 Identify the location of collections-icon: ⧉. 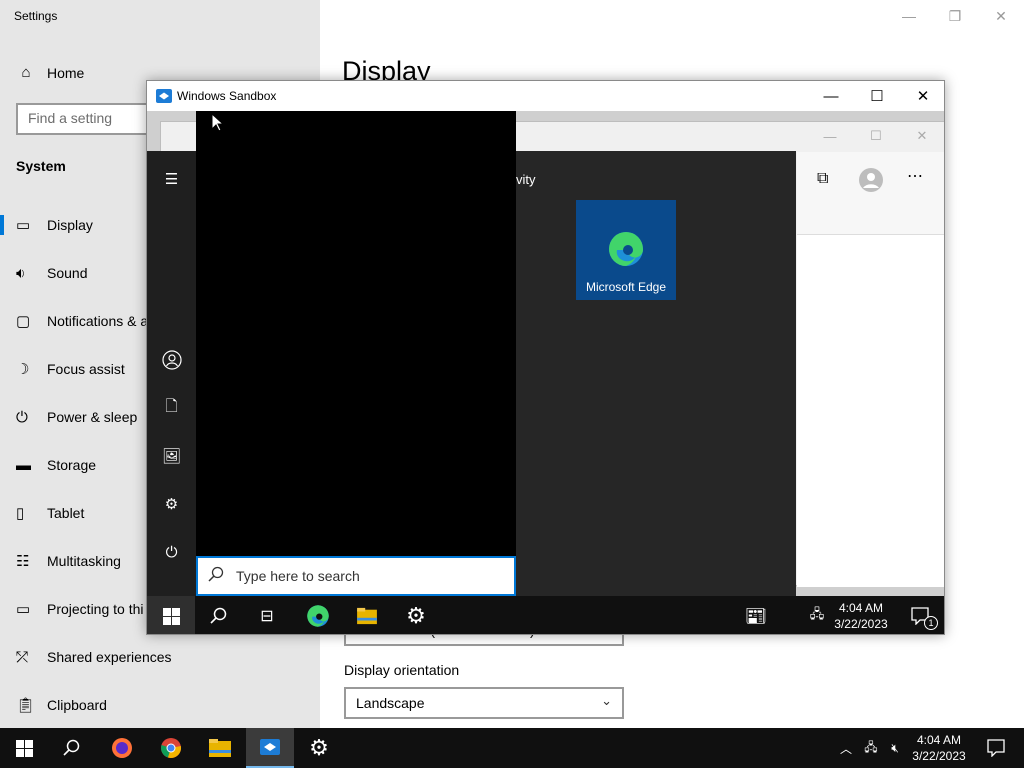
(822, 179).